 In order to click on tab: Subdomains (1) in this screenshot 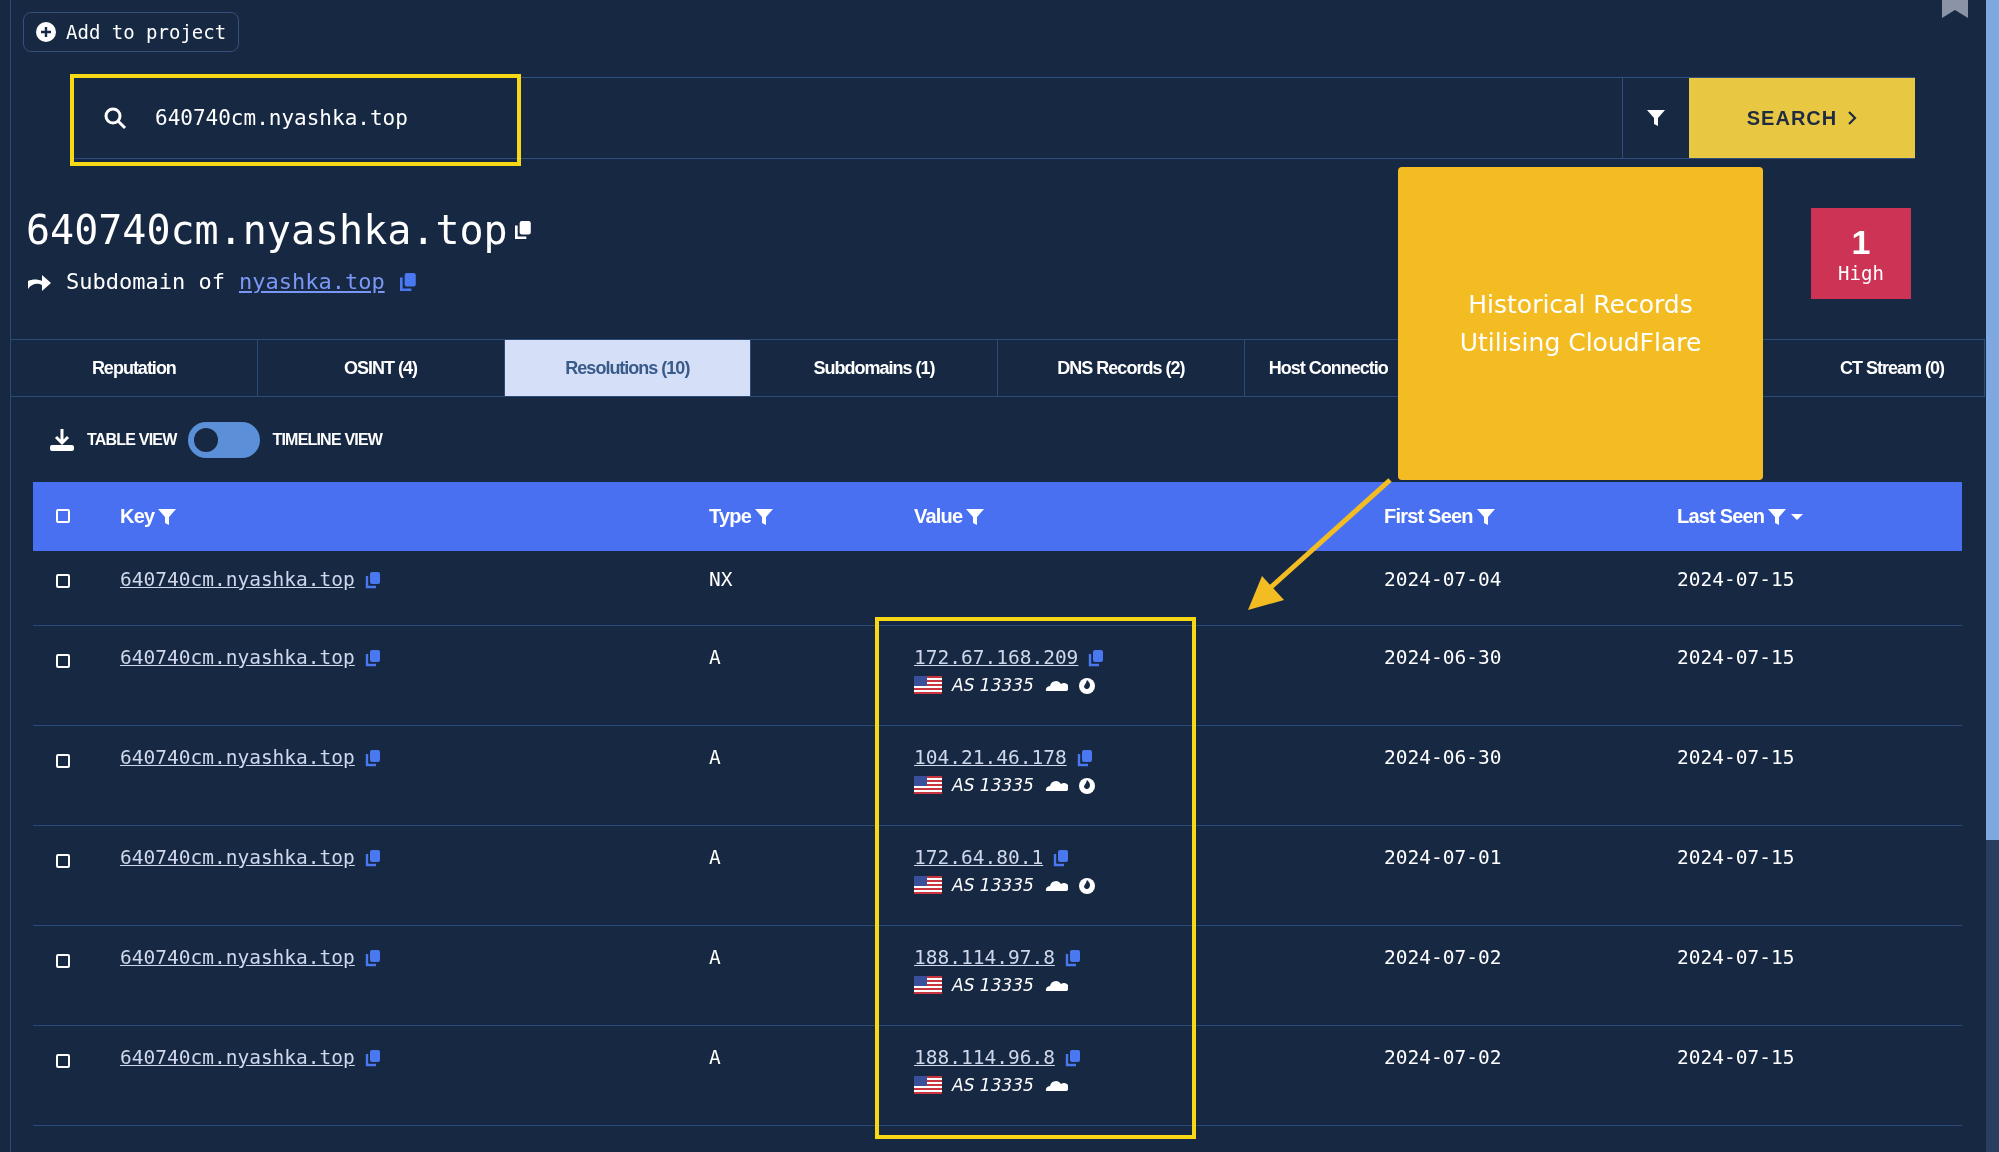, I will do `click(874, 368)`.